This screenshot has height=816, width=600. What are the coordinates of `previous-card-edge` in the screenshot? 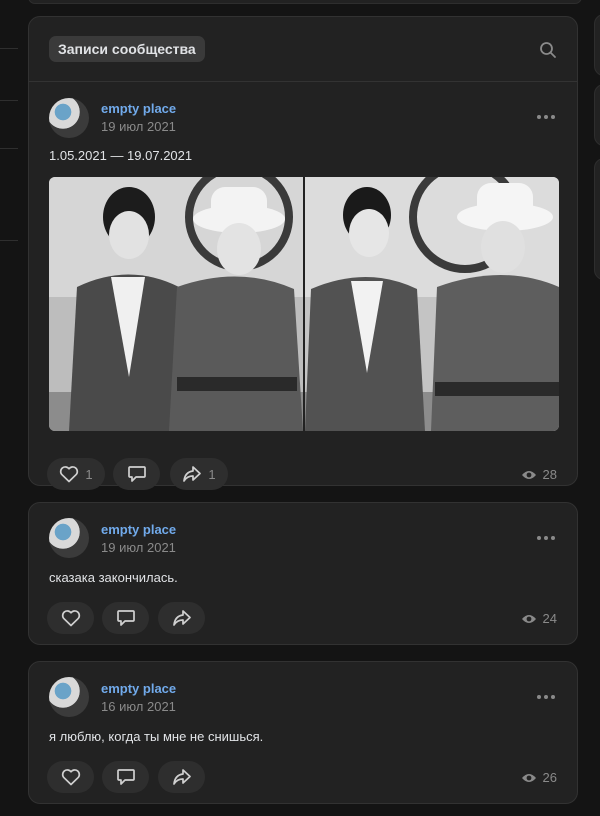 It's located at (305, 2).